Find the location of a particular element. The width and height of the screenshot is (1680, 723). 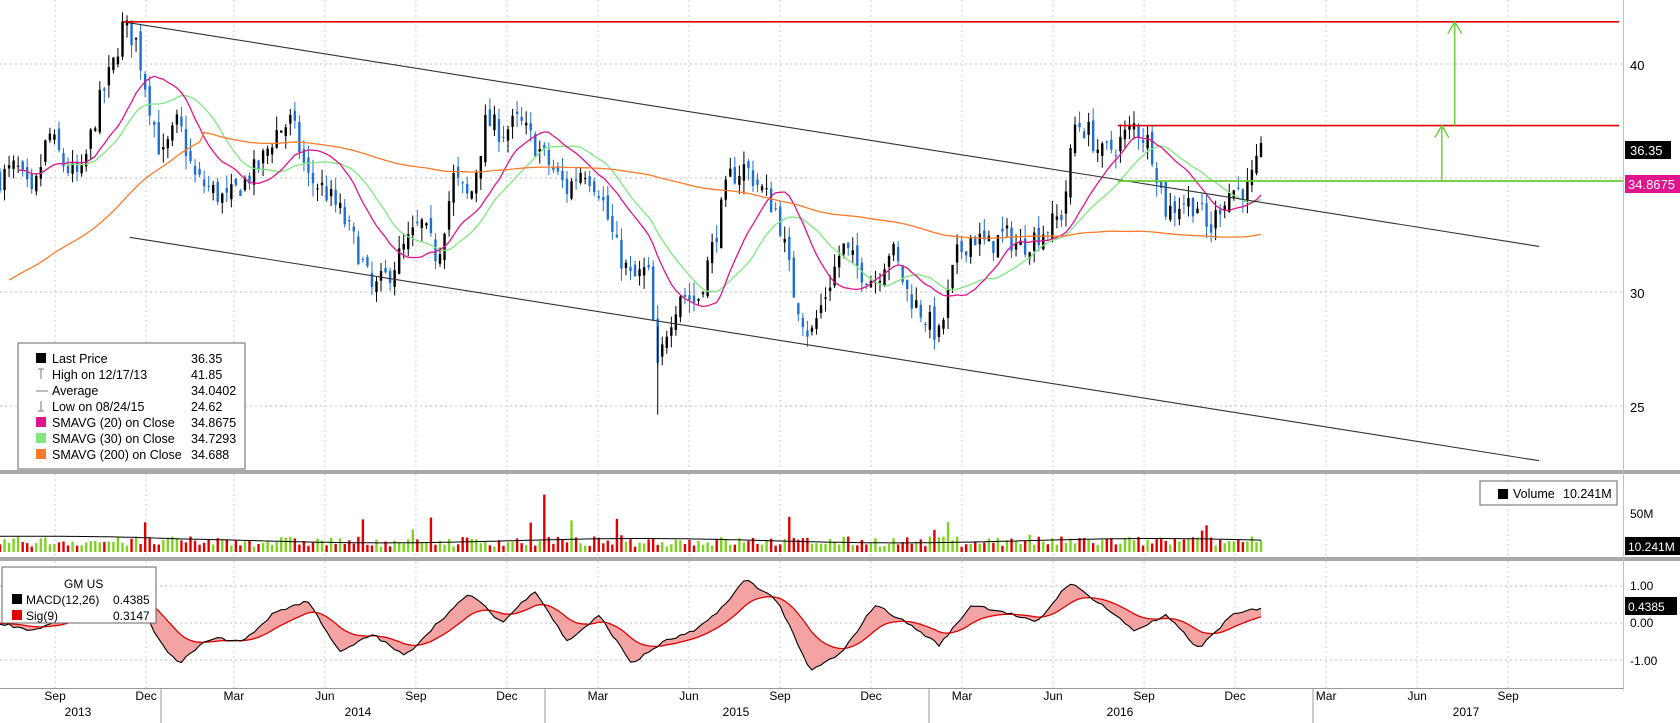

month-label: Dec is located at coordinates (1234, 696).